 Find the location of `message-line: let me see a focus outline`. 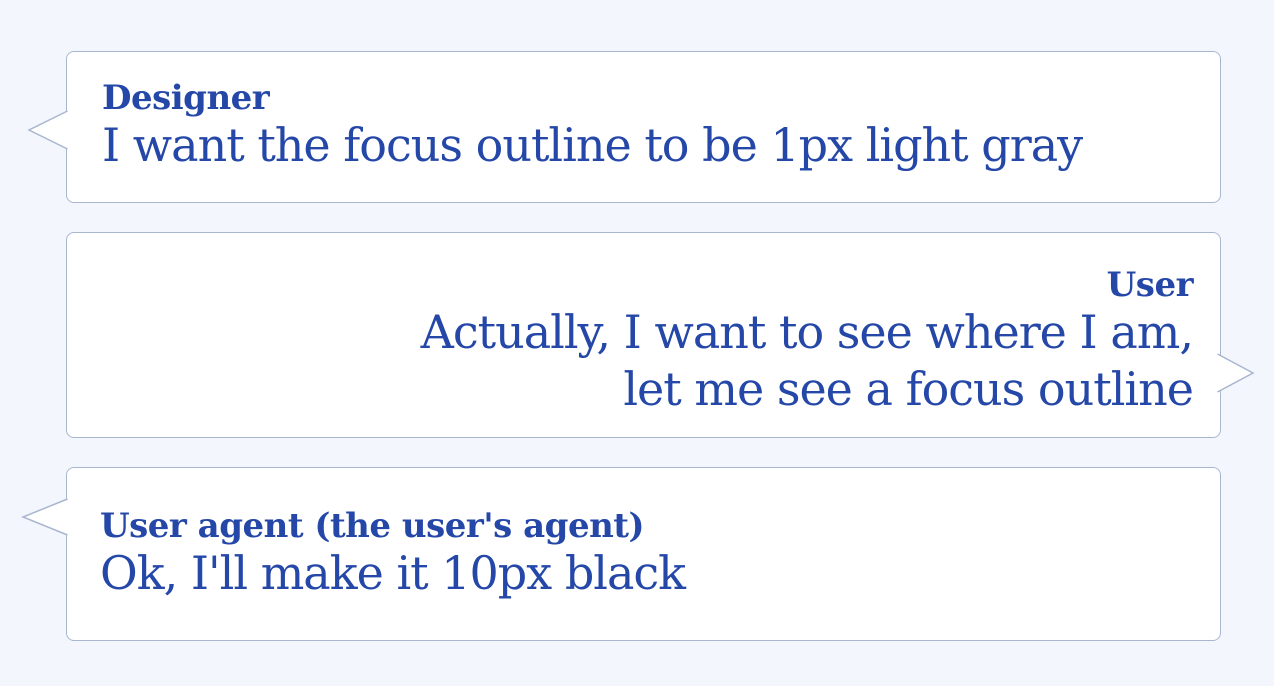

message-line: let me see a focus outline is located at coordinates (908, 388).